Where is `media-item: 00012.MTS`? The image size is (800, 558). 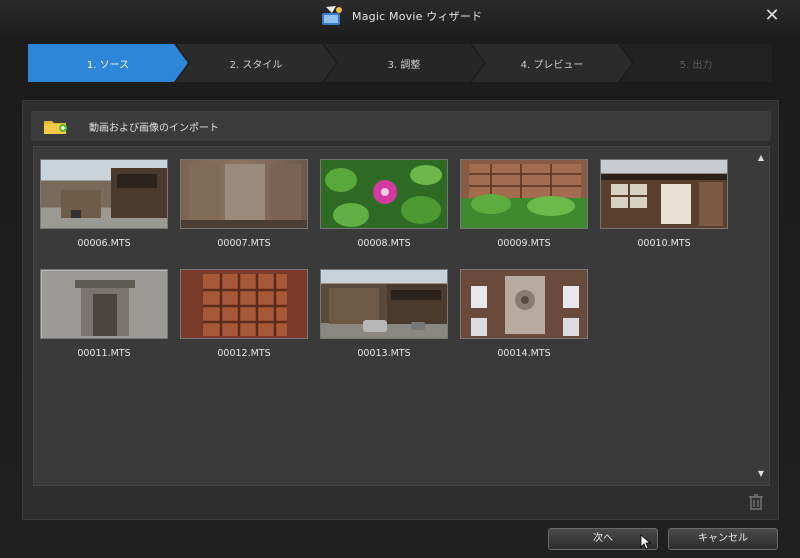
media-item: 00012.MTS is located at coordinates (244, 314).